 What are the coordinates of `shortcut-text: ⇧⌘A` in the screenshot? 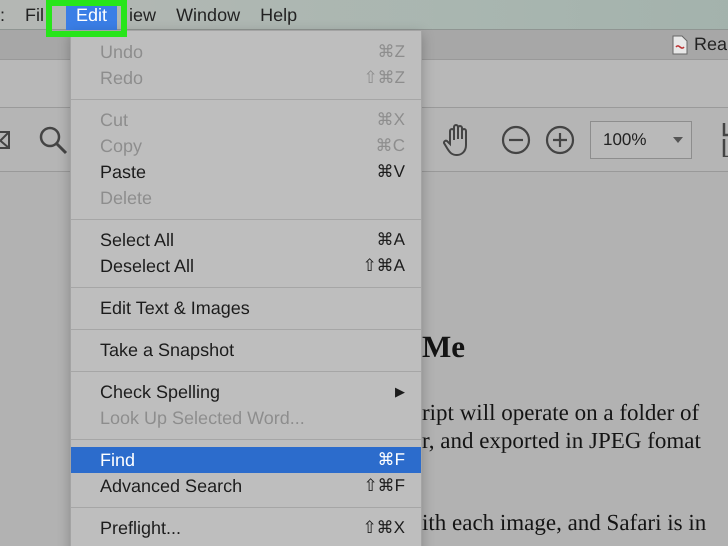 It's located at (383, 266).